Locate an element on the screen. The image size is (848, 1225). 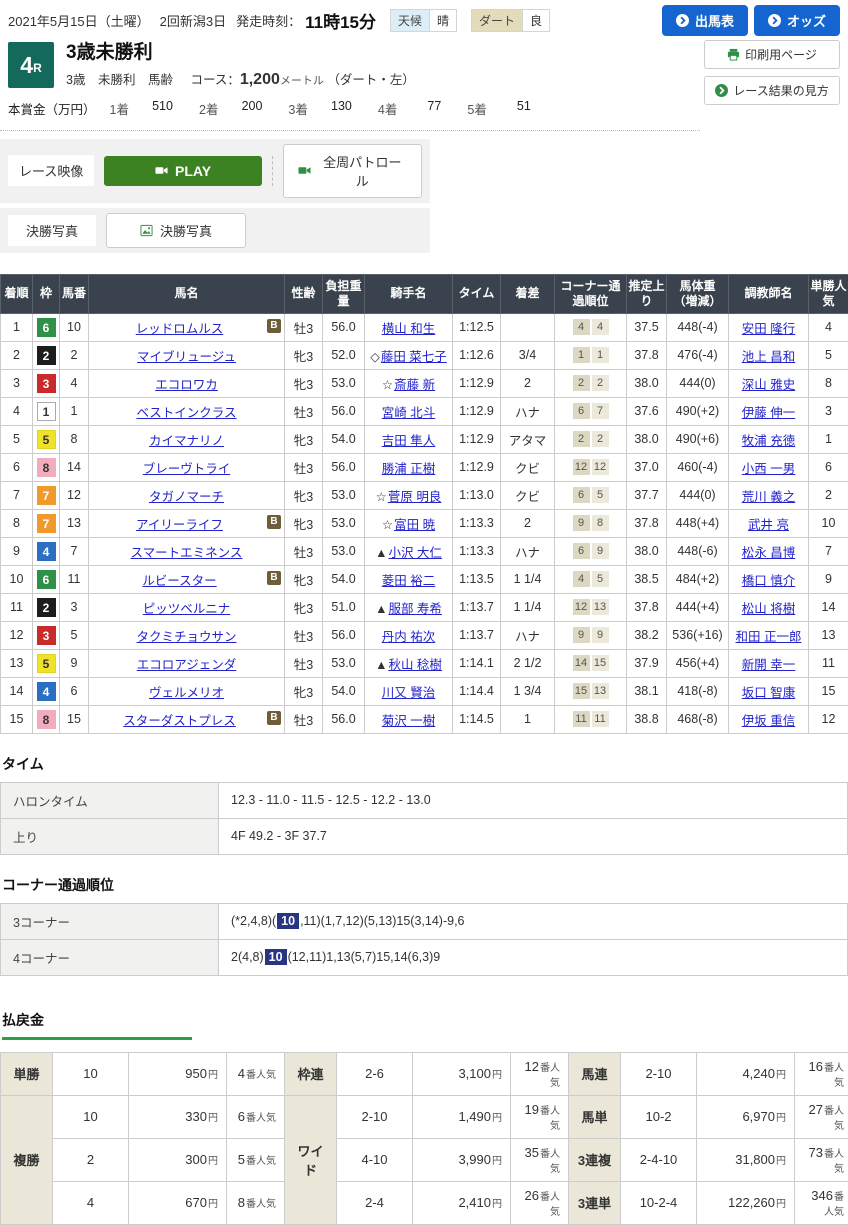
horse-number: 8 is located at coordinates (74, 439).